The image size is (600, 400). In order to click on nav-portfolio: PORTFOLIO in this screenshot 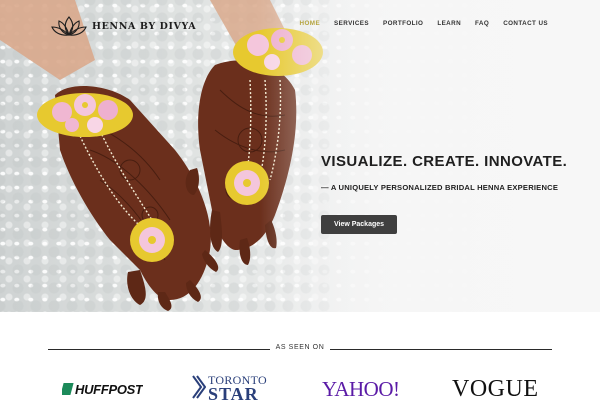, I will do `click(403, 23)`.